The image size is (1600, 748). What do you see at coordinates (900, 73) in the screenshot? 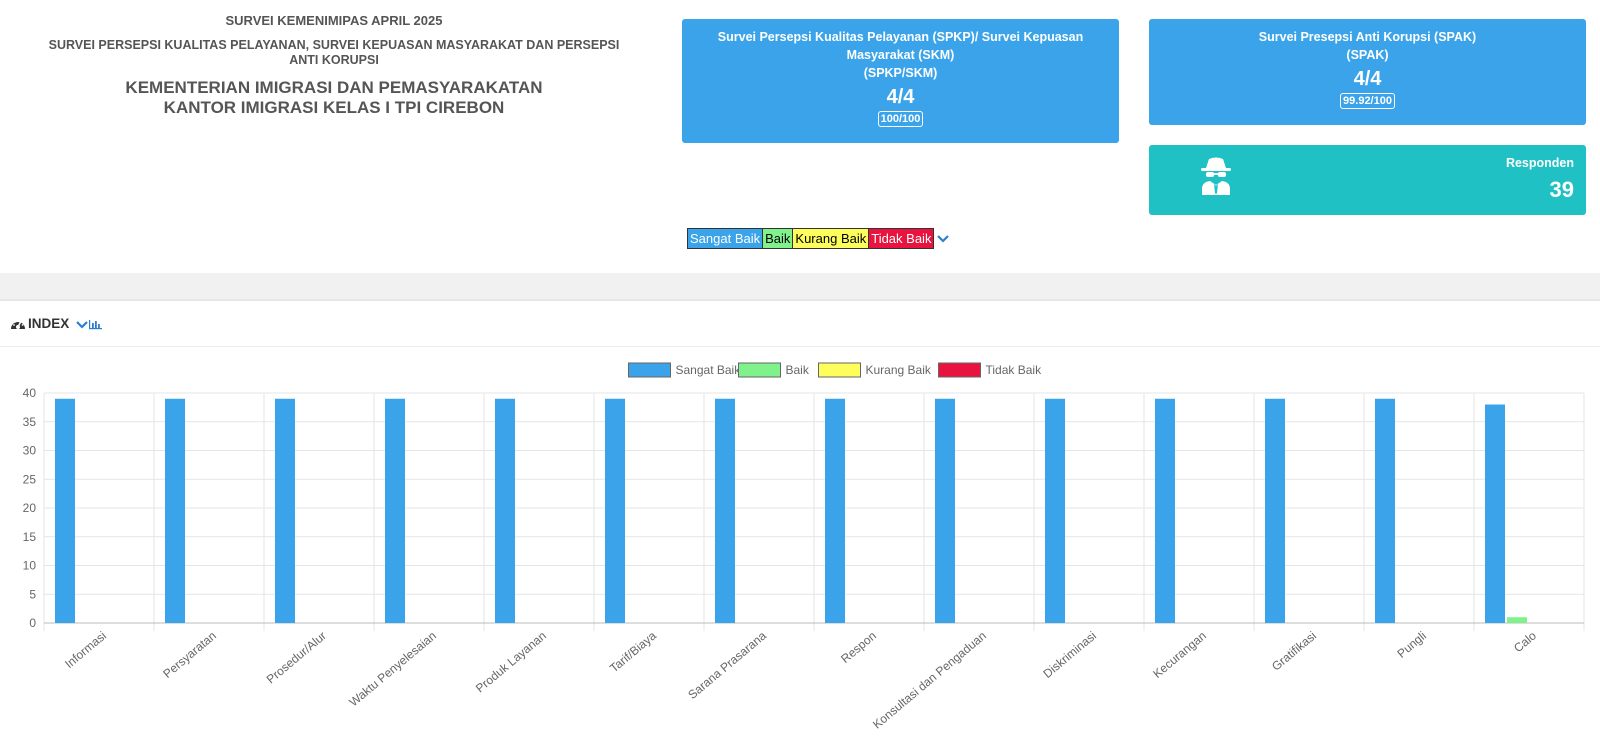
I see `spkp-title-line-3: (SPKP/SKM)` at bounding box center [900, 73].